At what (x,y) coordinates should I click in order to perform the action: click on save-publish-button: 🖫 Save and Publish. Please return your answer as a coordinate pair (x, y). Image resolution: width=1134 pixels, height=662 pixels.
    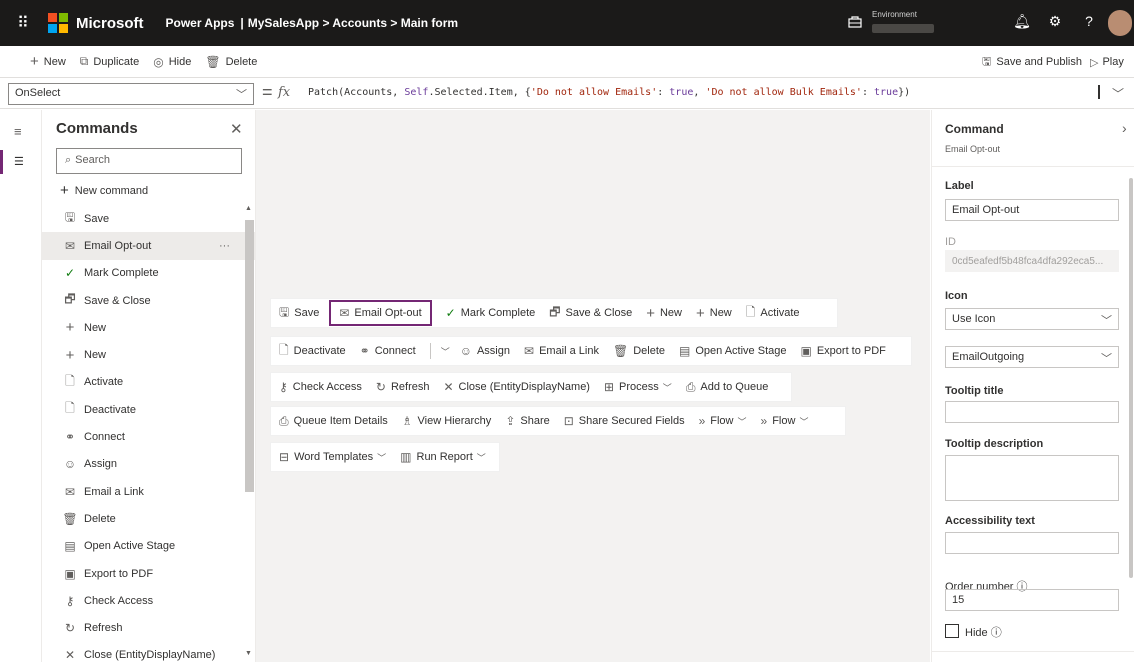
    Looking at the image, I should click on (1032, 62).